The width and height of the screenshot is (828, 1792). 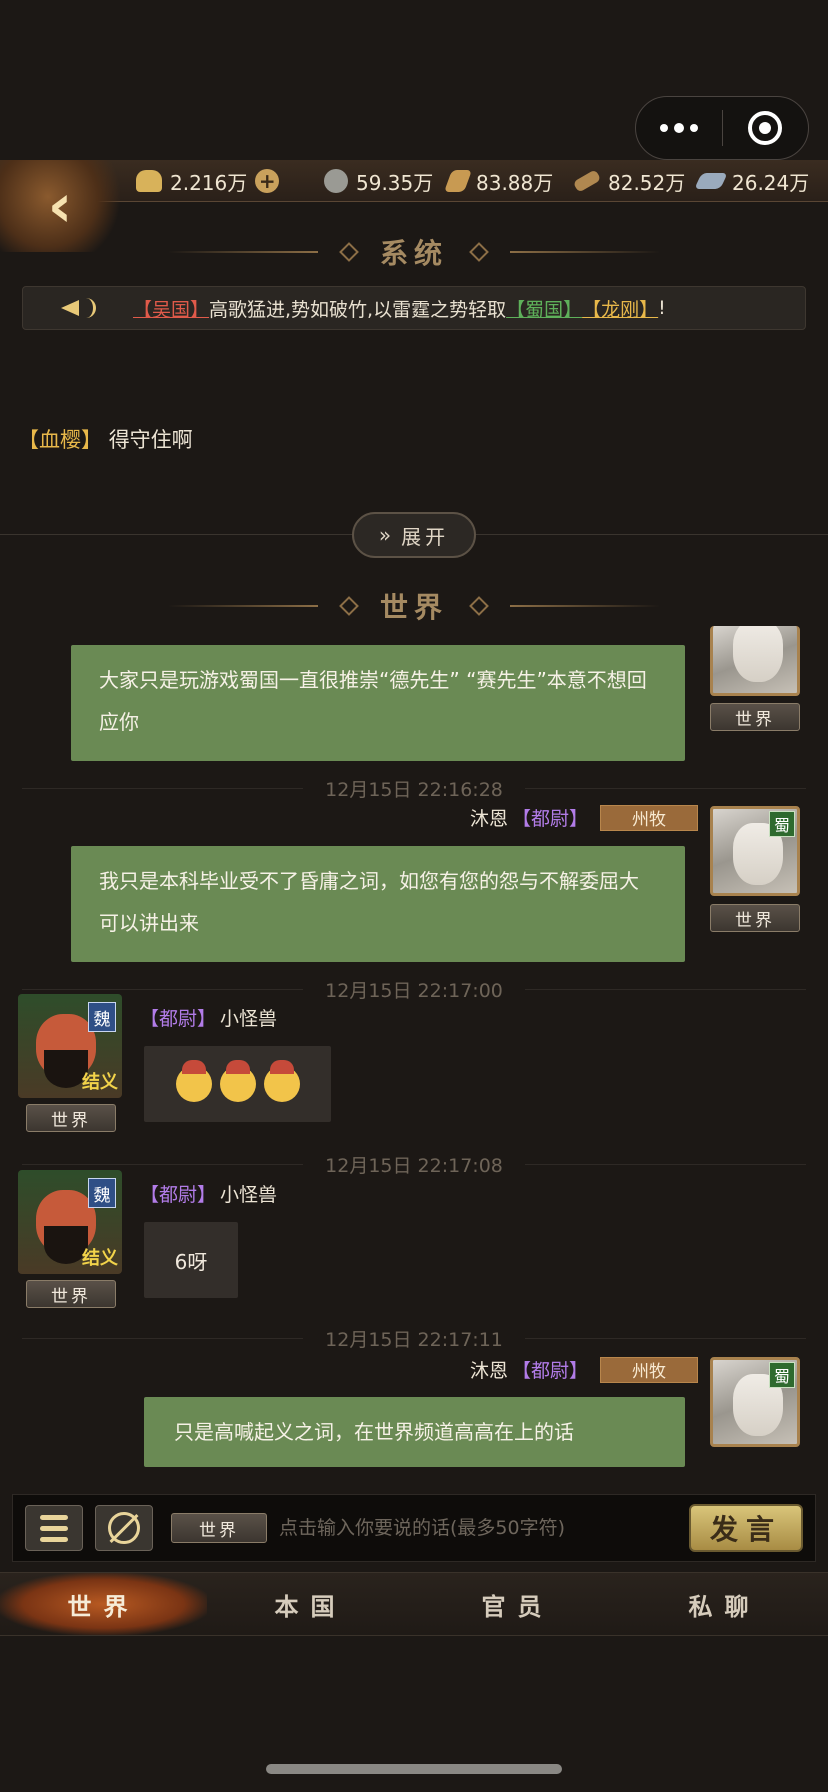 What do you see at coordinates (711, 181) in the screenshot?
I see `iron-icon` at bounding box center [711, 181].